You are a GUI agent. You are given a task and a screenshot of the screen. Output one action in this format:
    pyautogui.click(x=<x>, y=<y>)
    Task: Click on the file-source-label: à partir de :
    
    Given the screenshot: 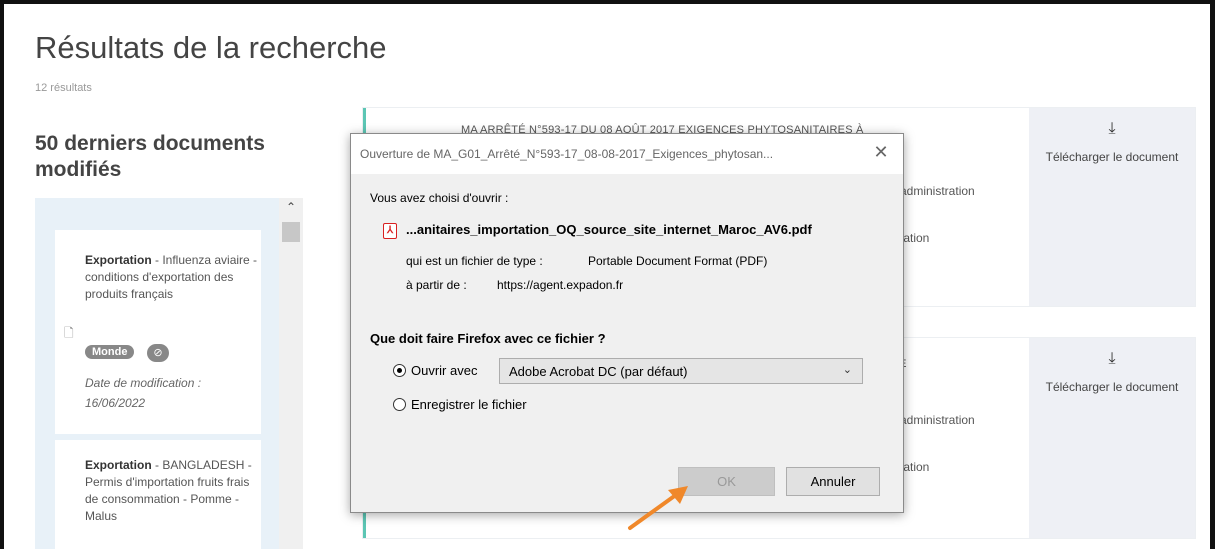 What is the action you would take?
    pyautogui.click(x=436, y=285)
    